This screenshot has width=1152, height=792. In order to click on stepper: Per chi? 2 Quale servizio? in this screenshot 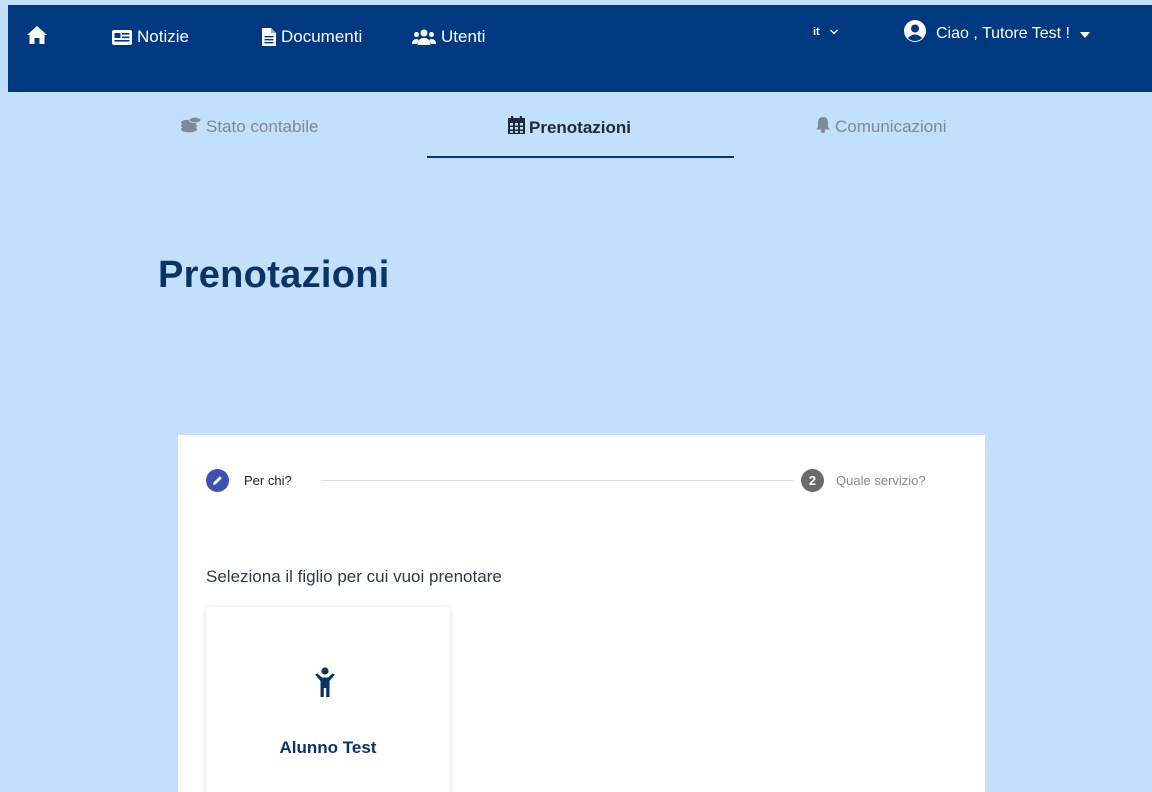, I will do `click(581, 481)`.